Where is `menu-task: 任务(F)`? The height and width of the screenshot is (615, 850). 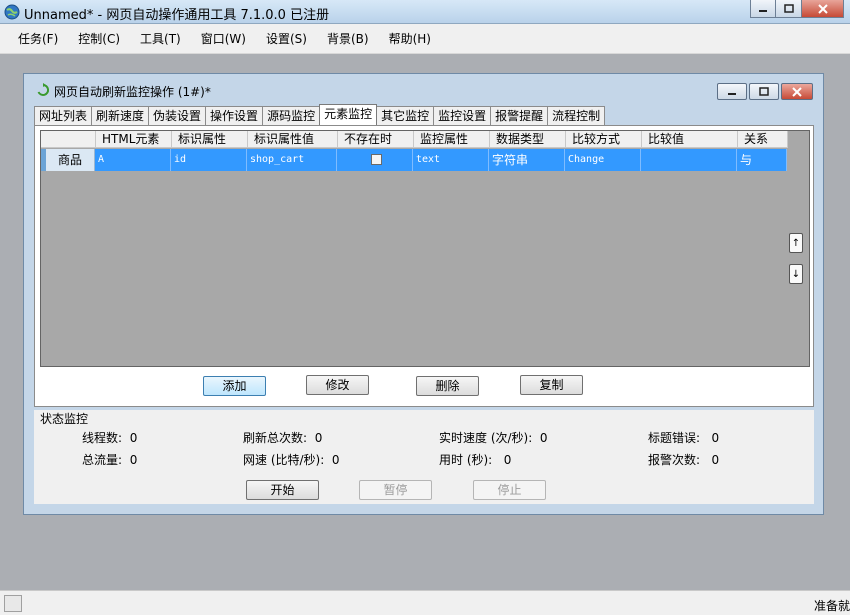 menu-task: 任务(F) is located at coordinates (38, 38).